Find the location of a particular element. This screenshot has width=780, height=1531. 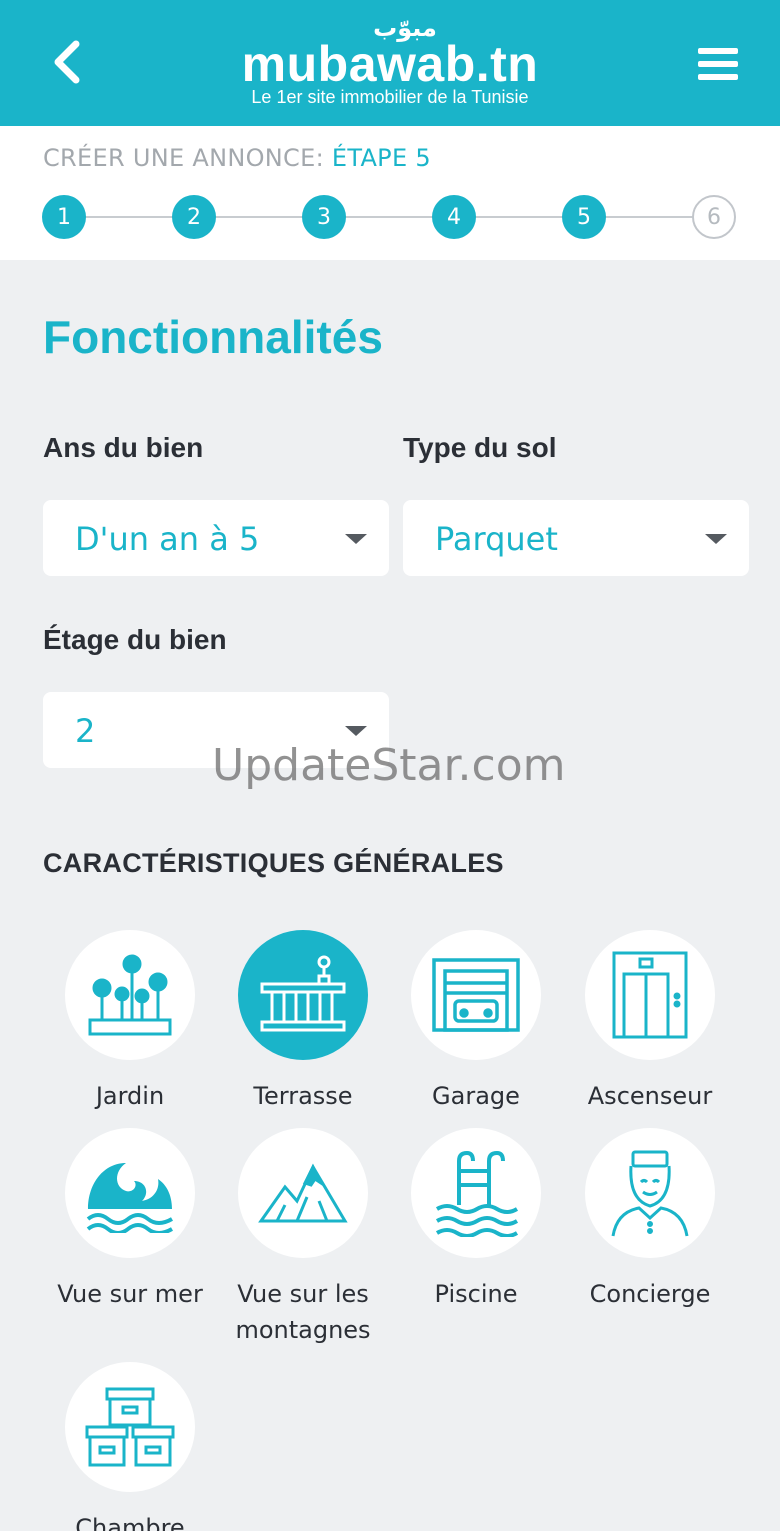

step-2: 2 is located at coordinates (194, 217).